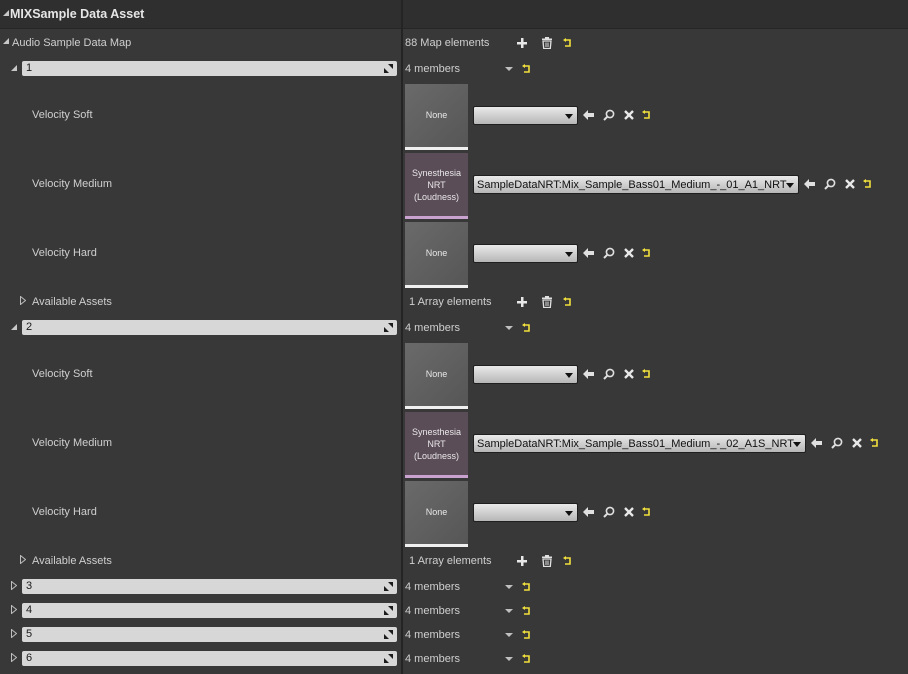  What do you see at coordinates (209, 658) in the screenshot?
I see `map-key-field: 6` at bounding box center [209, 658].